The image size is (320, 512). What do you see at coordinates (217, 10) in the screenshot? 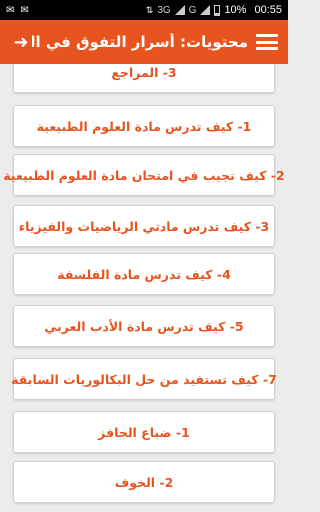
I see `battery-icon` at bounding box center [217, 10].